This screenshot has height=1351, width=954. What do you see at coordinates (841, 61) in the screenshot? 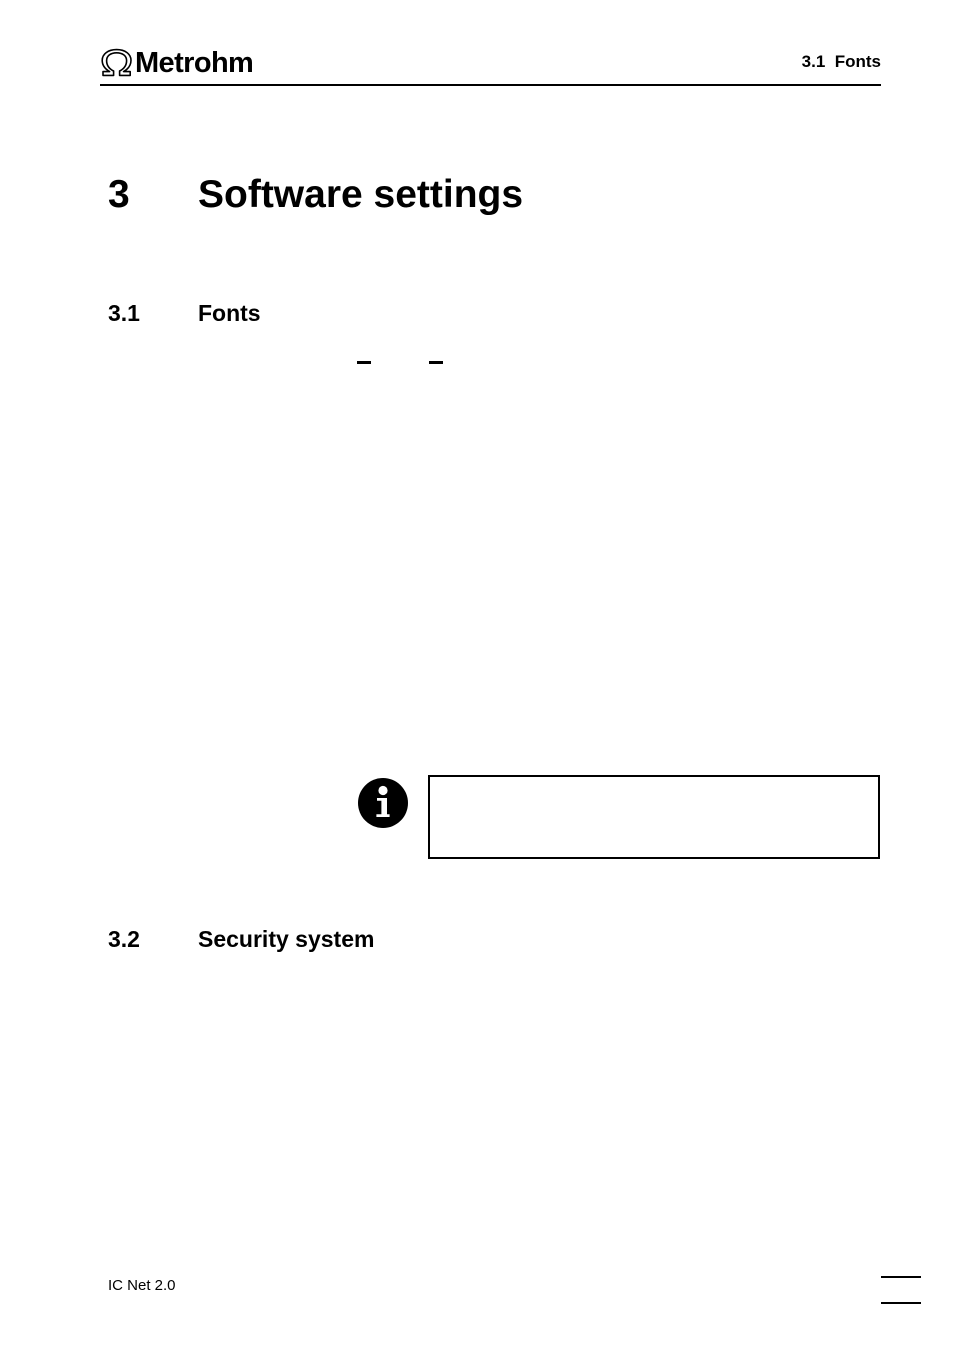
I see `header-section-reference: 3.1 Fonts` at bounding box center [841, 61].